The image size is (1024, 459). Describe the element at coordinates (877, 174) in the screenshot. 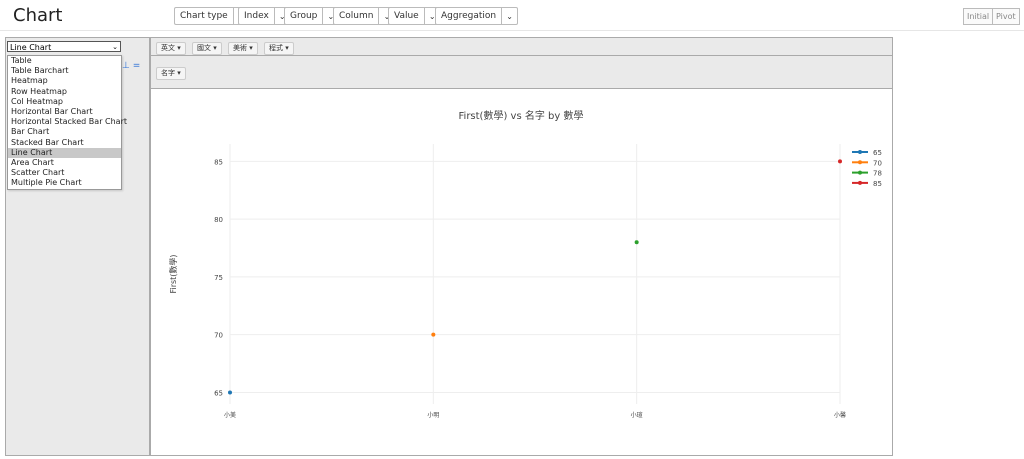

I see `legend-label: 78` at that location.